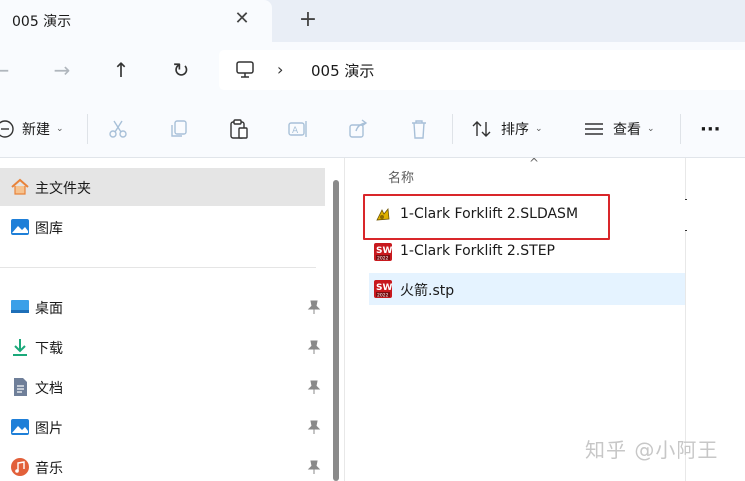 The image size is (745, 481). What do you see at coordinates (162, 347) in the screenshot?
I see `sidebar-item-downloads: 下载` at bounding box center [162, 347].